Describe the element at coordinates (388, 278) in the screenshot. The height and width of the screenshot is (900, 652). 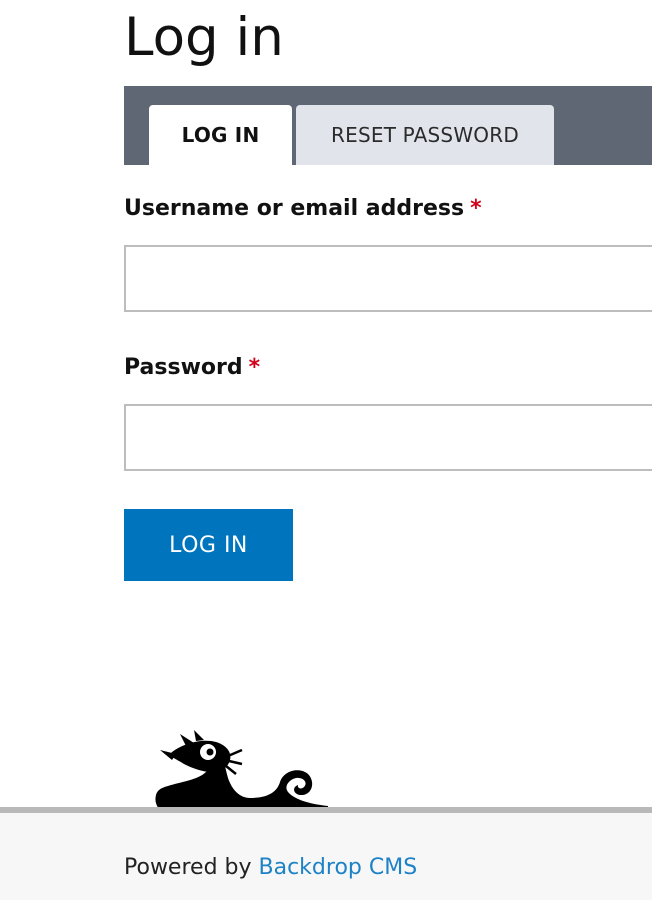
I see `username-input` at that location.